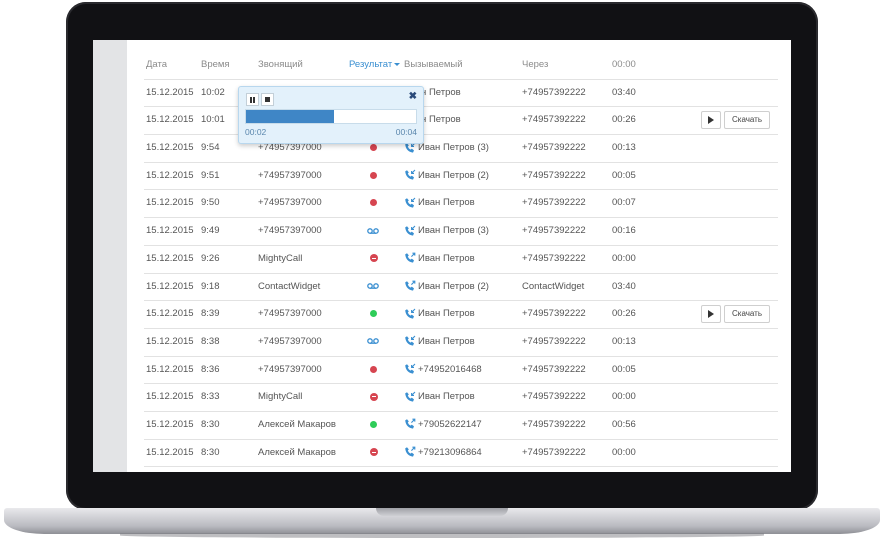 The width and height of the screenshot is (884, 546). What do you see at coordinates (252, 99) in the screenshot?
I see `pause-icon` at bounding box center [252, 99].